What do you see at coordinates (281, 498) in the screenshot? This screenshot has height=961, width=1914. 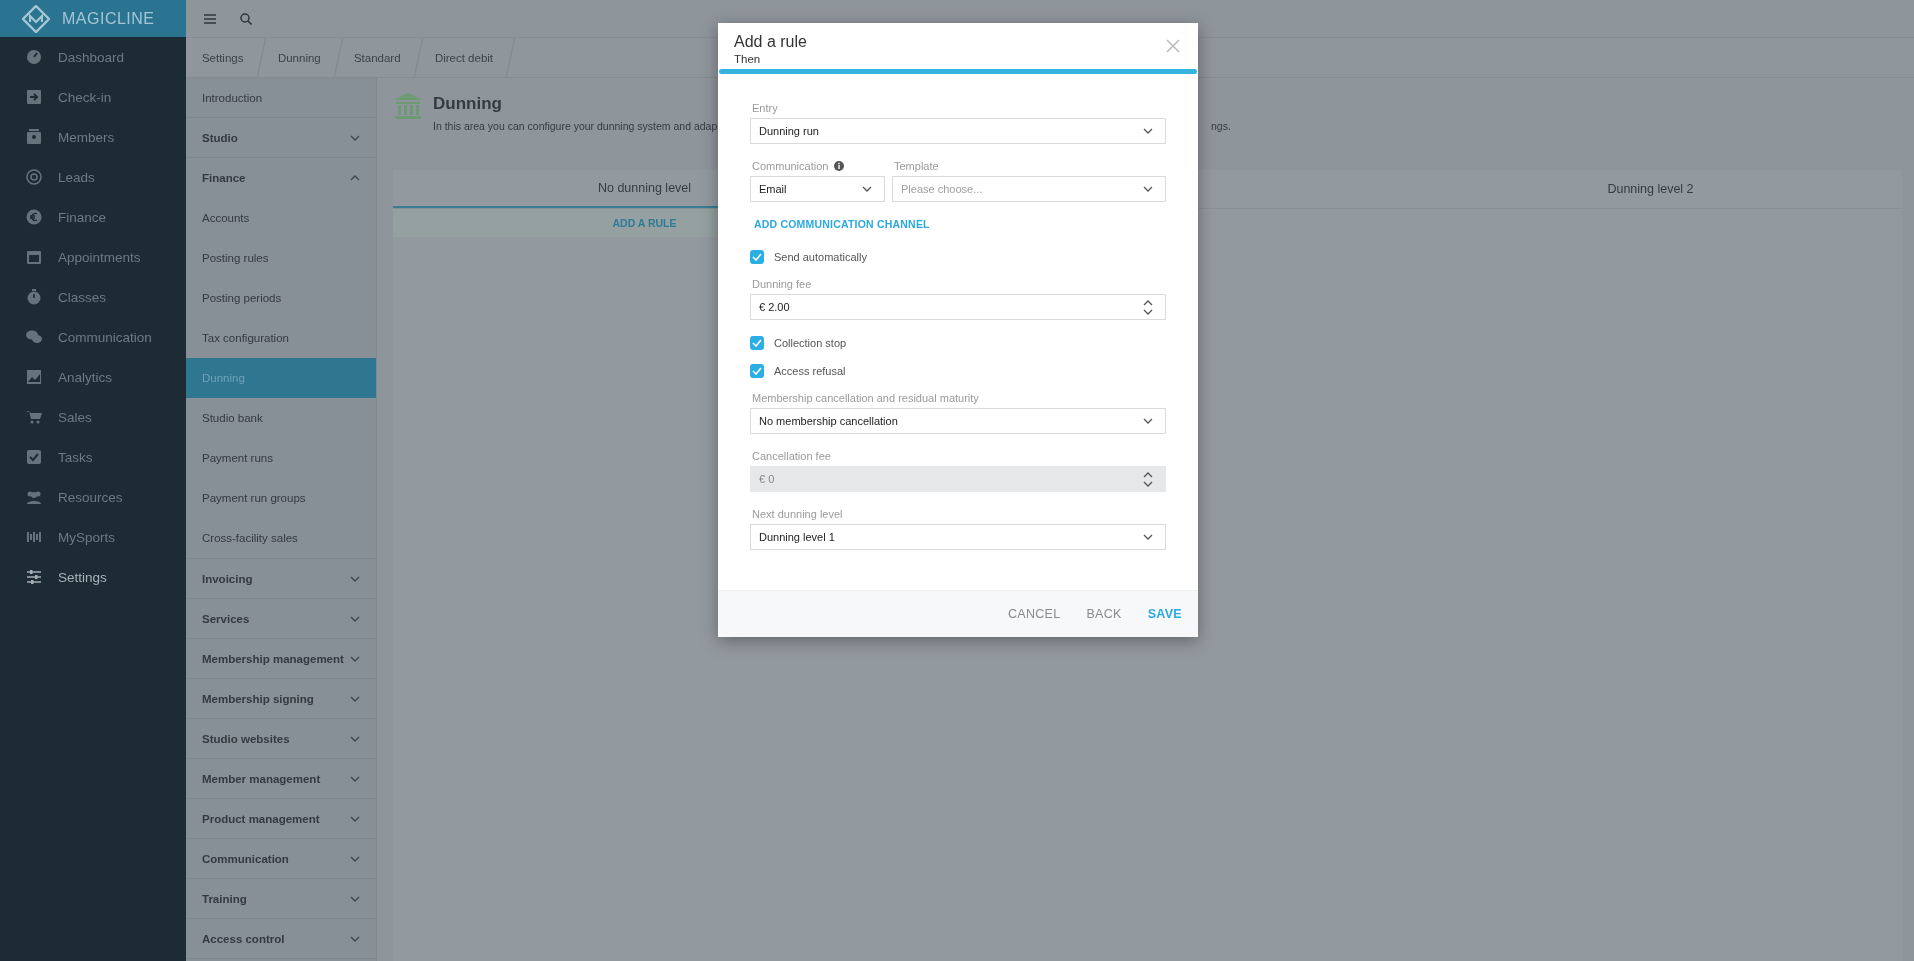 I see `submenu-item: Payment run groups` at bounding box center [281, 498].